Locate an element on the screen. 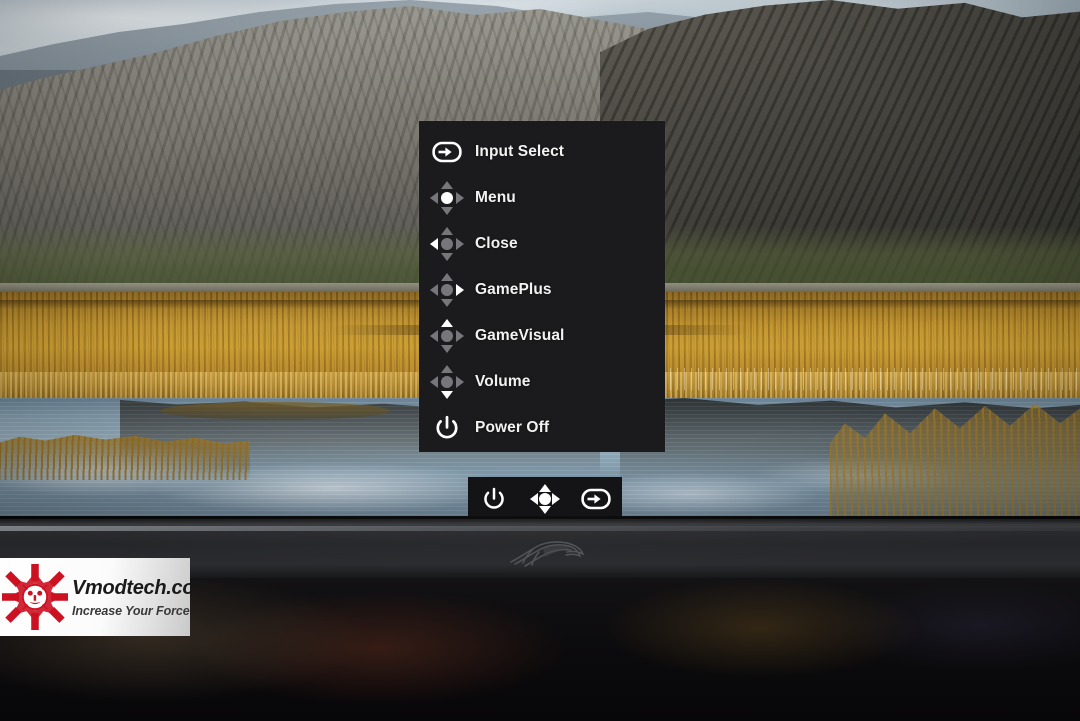 The height and width of the screenshot is (721, 1080). osd-item-close: Close is located at coordinates (542, 244).